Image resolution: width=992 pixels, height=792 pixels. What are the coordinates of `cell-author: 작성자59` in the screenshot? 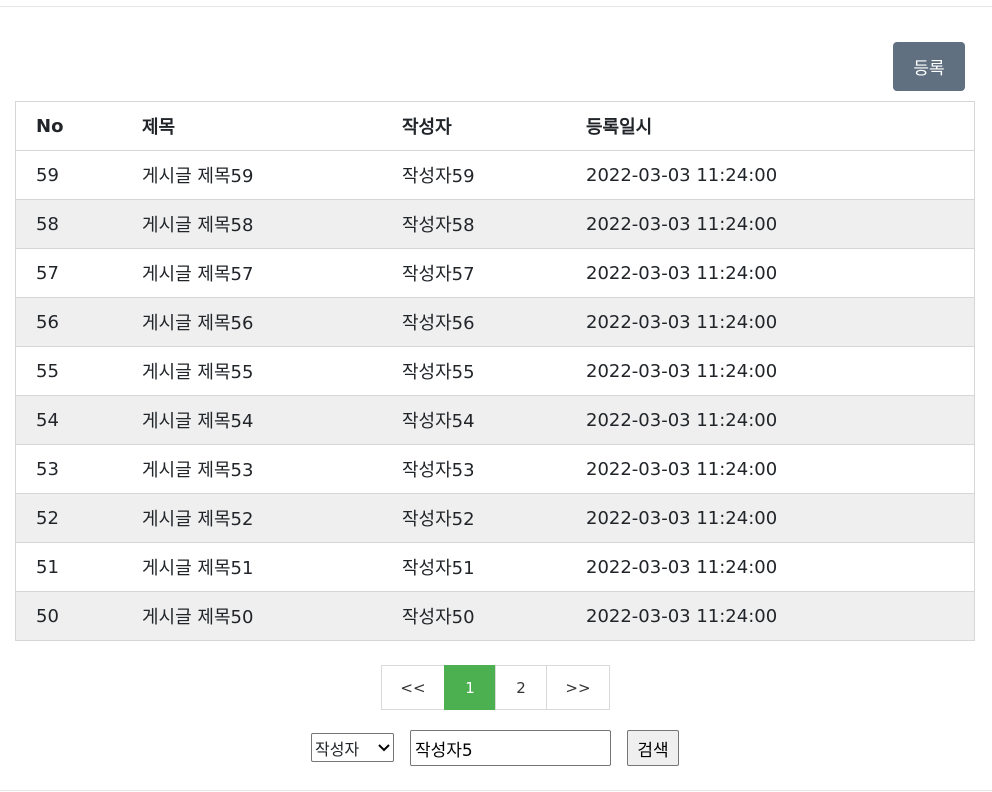 It's located at (494, 175).